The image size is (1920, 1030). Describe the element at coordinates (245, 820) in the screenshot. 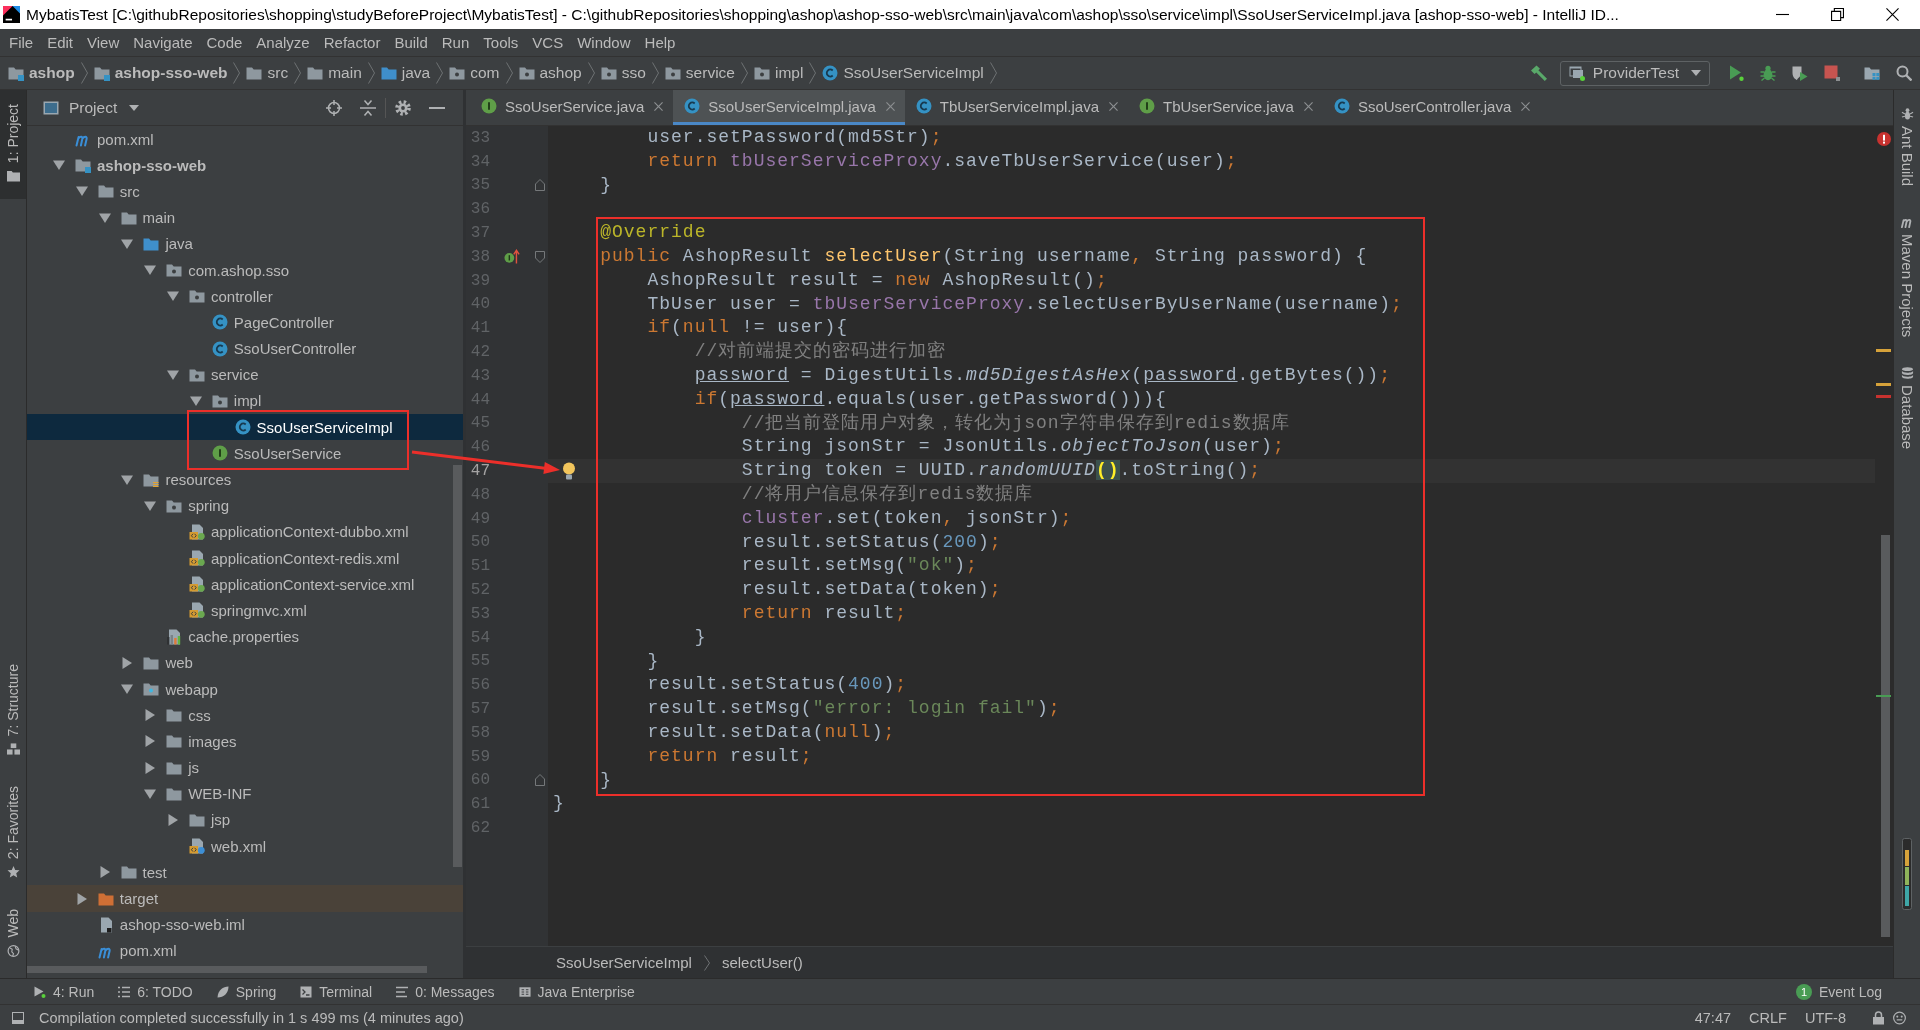

I see `tree-item: jsp` at that location.